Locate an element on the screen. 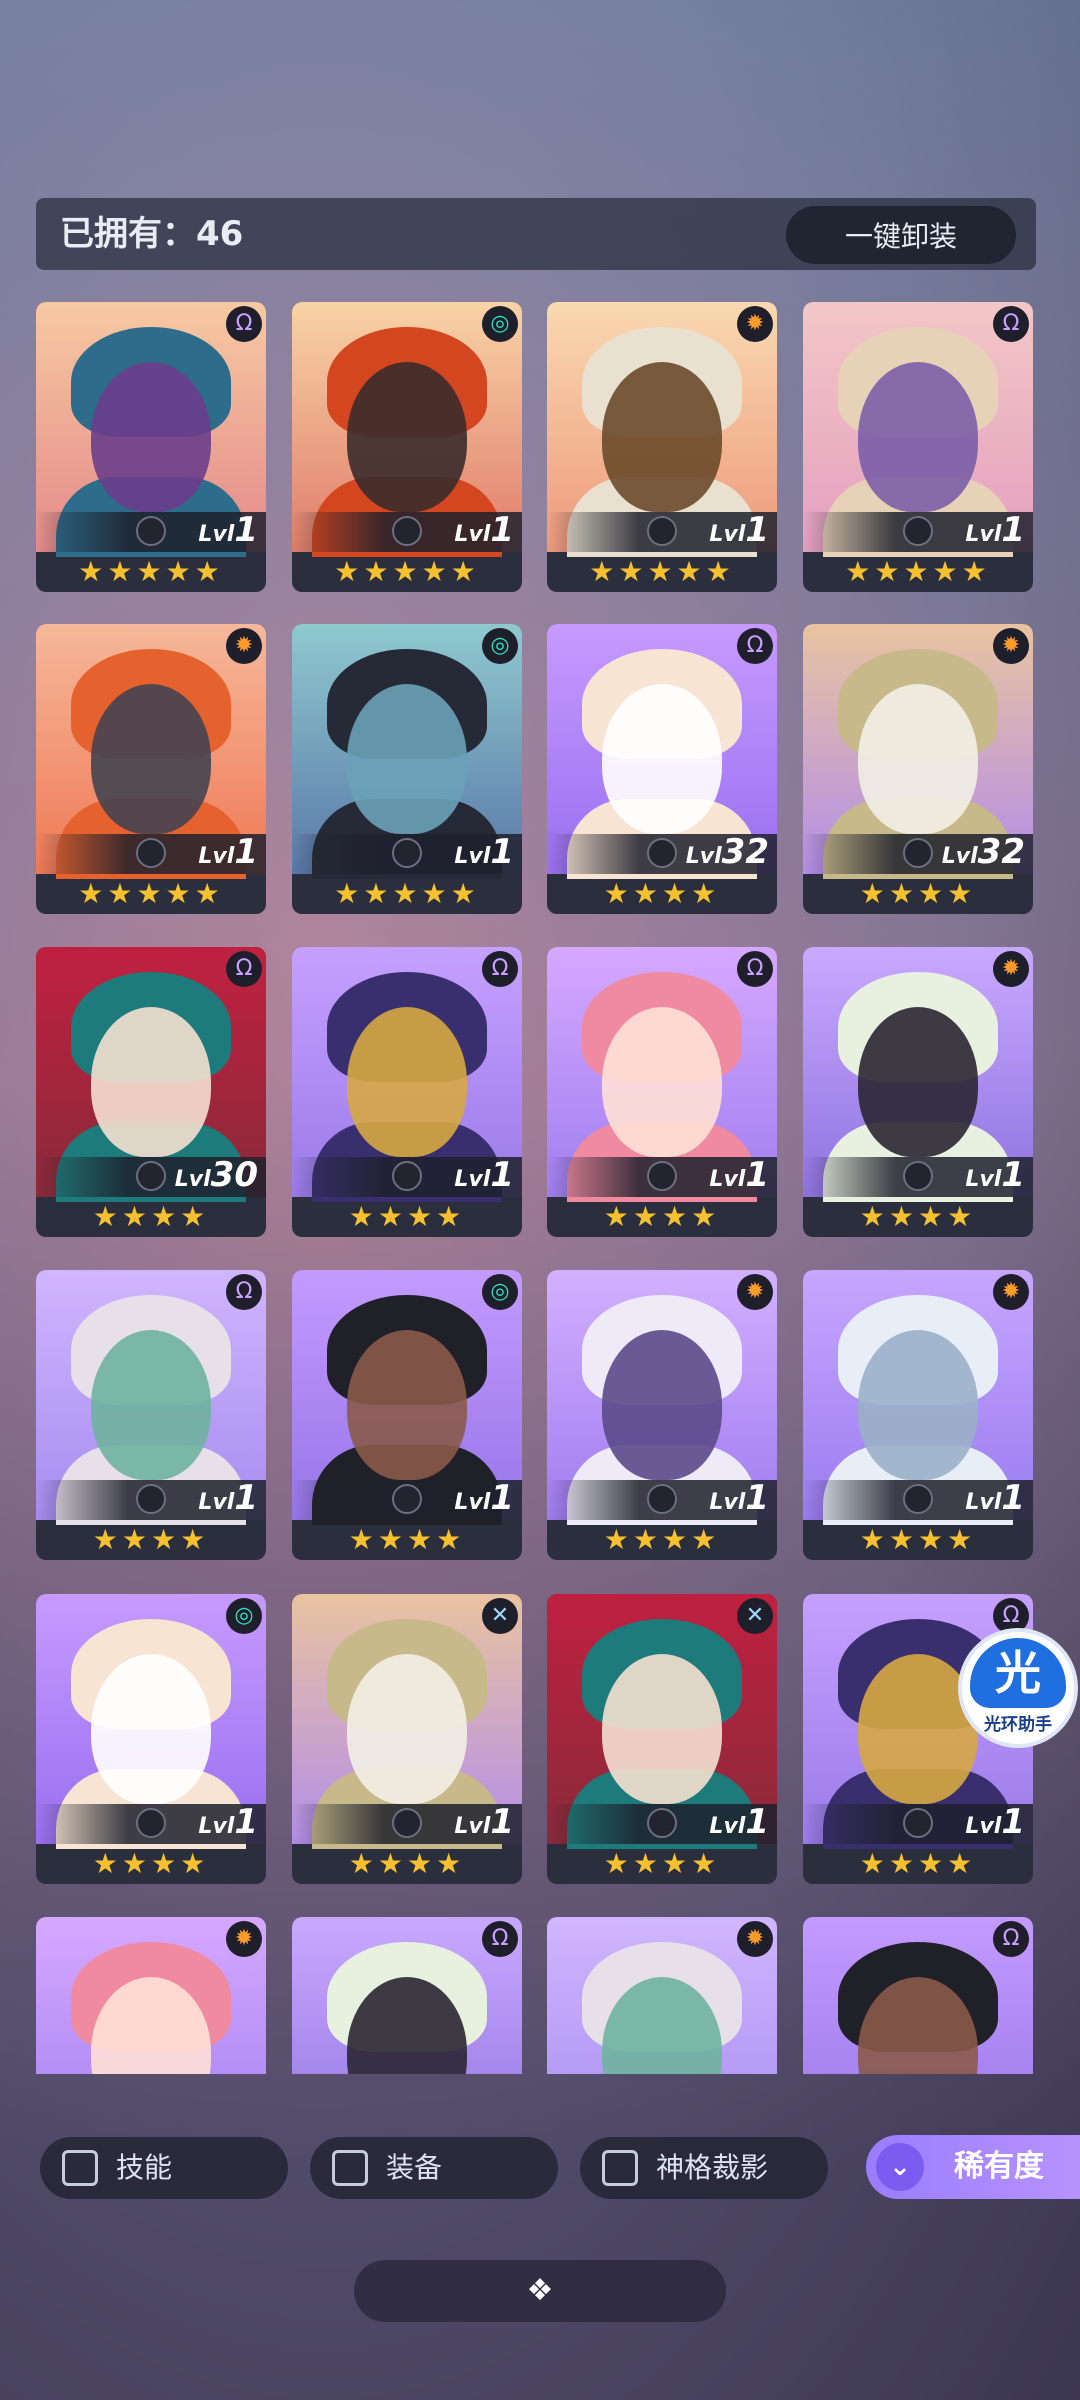 The width and height of the screenshot is (1080, 2400). filter-equipment: 装备 is located at coordinates (434, 2168).